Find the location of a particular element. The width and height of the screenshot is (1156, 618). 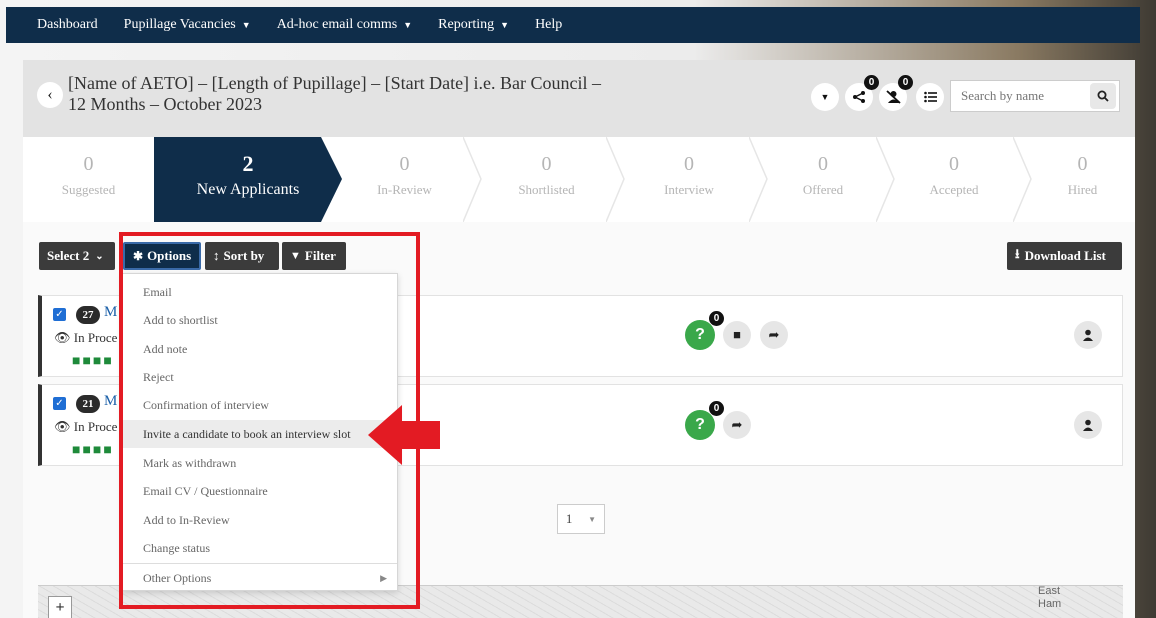

back-button: ‹ is located at coordinates (50, 95).